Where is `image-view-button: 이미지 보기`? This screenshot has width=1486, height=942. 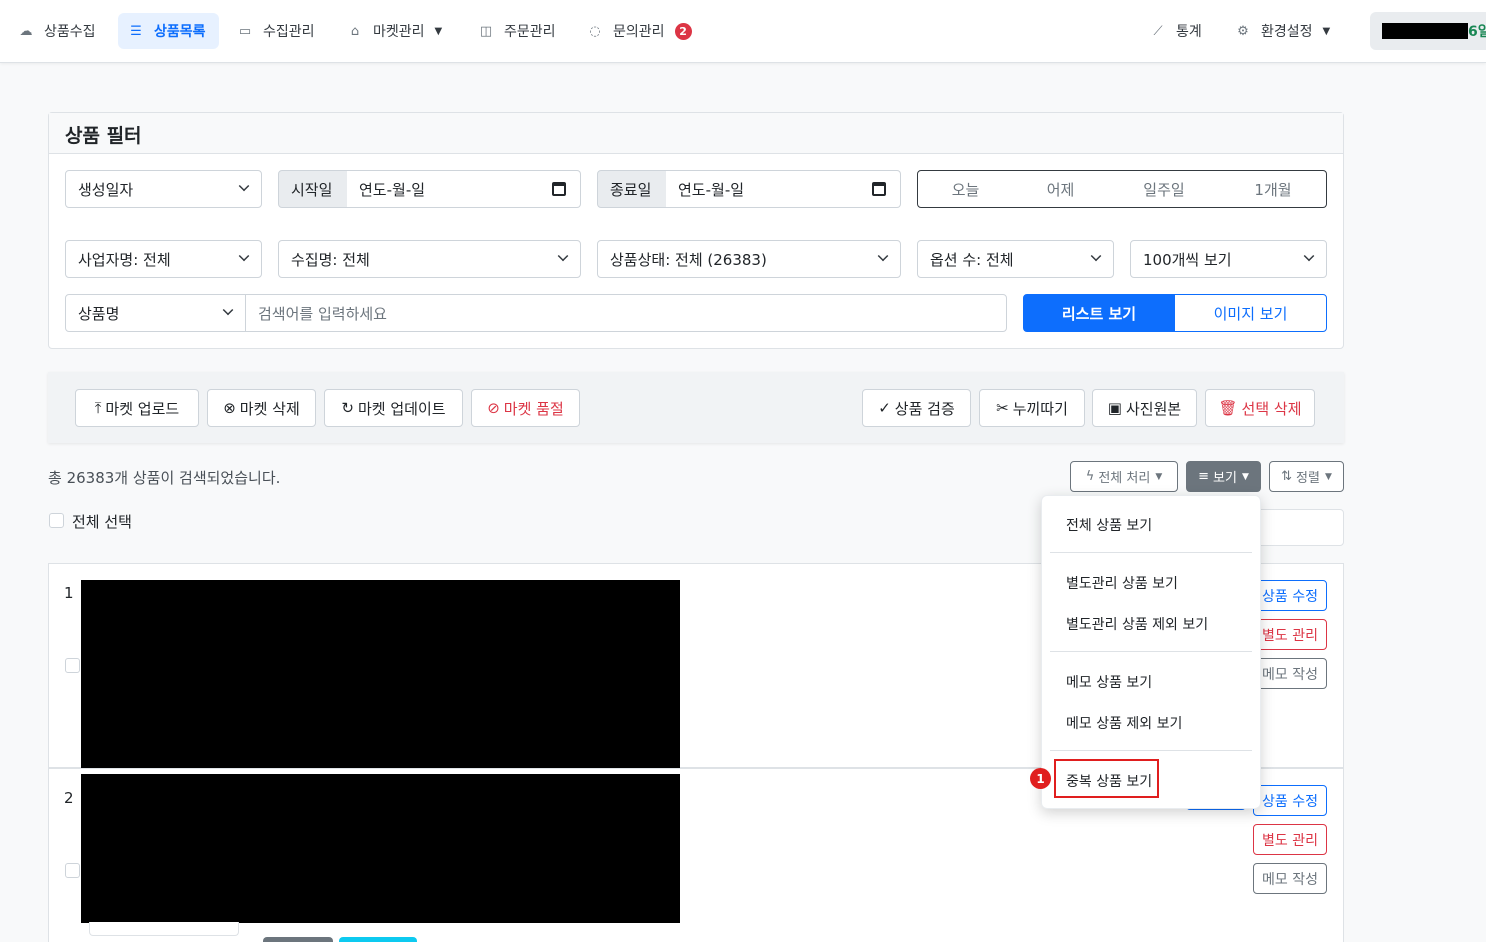
image-view-button: 이미지 보기 is located at coordinates (1250, 313).